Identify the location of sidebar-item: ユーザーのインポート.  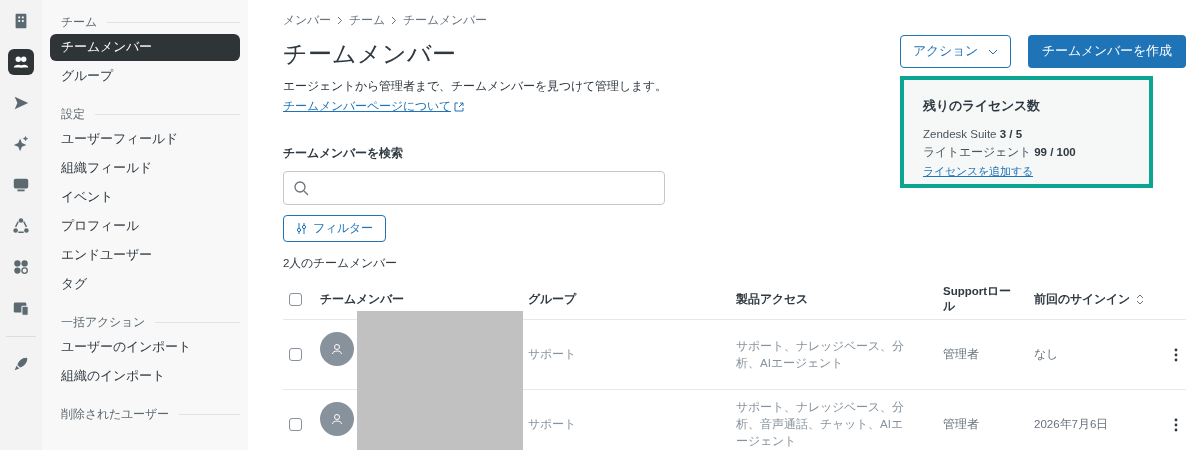
(145, 347).